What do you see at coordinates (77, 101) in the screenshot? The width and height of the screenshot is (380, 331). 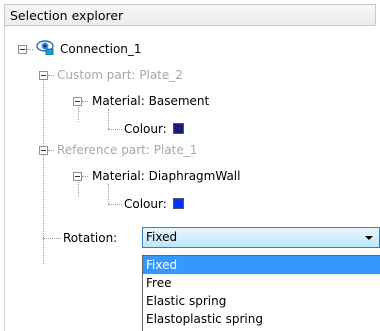 I see `collapse-toggle-custom-material` at bounding box center [77, 101].